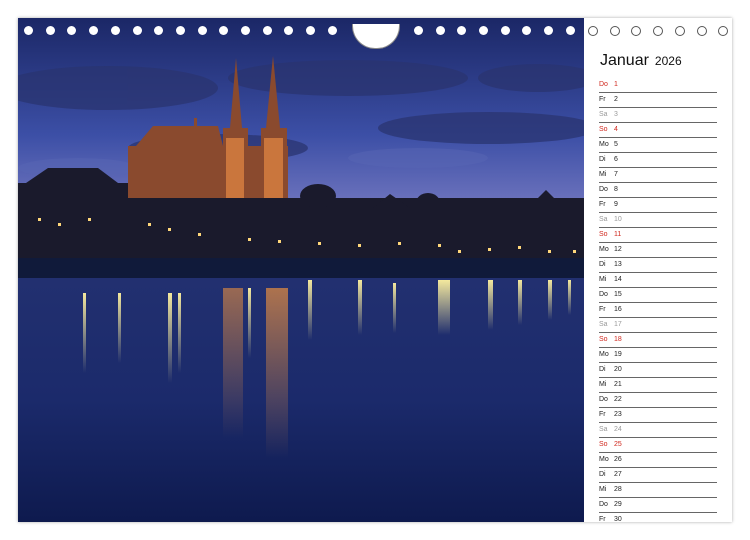 The width and height of the screenshot is (750, 540). Describe the element at coordinates (616, 84) in the screenshot. I see `day-number: 1` at that location.